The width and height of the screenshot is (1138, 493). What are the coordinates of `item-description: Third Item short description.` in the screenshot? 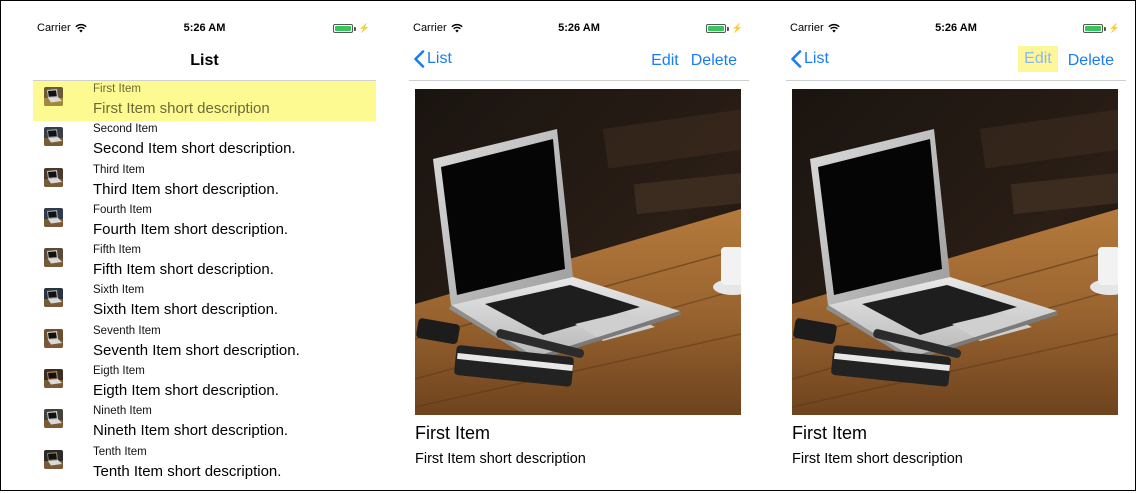 It's located at (186, 189).